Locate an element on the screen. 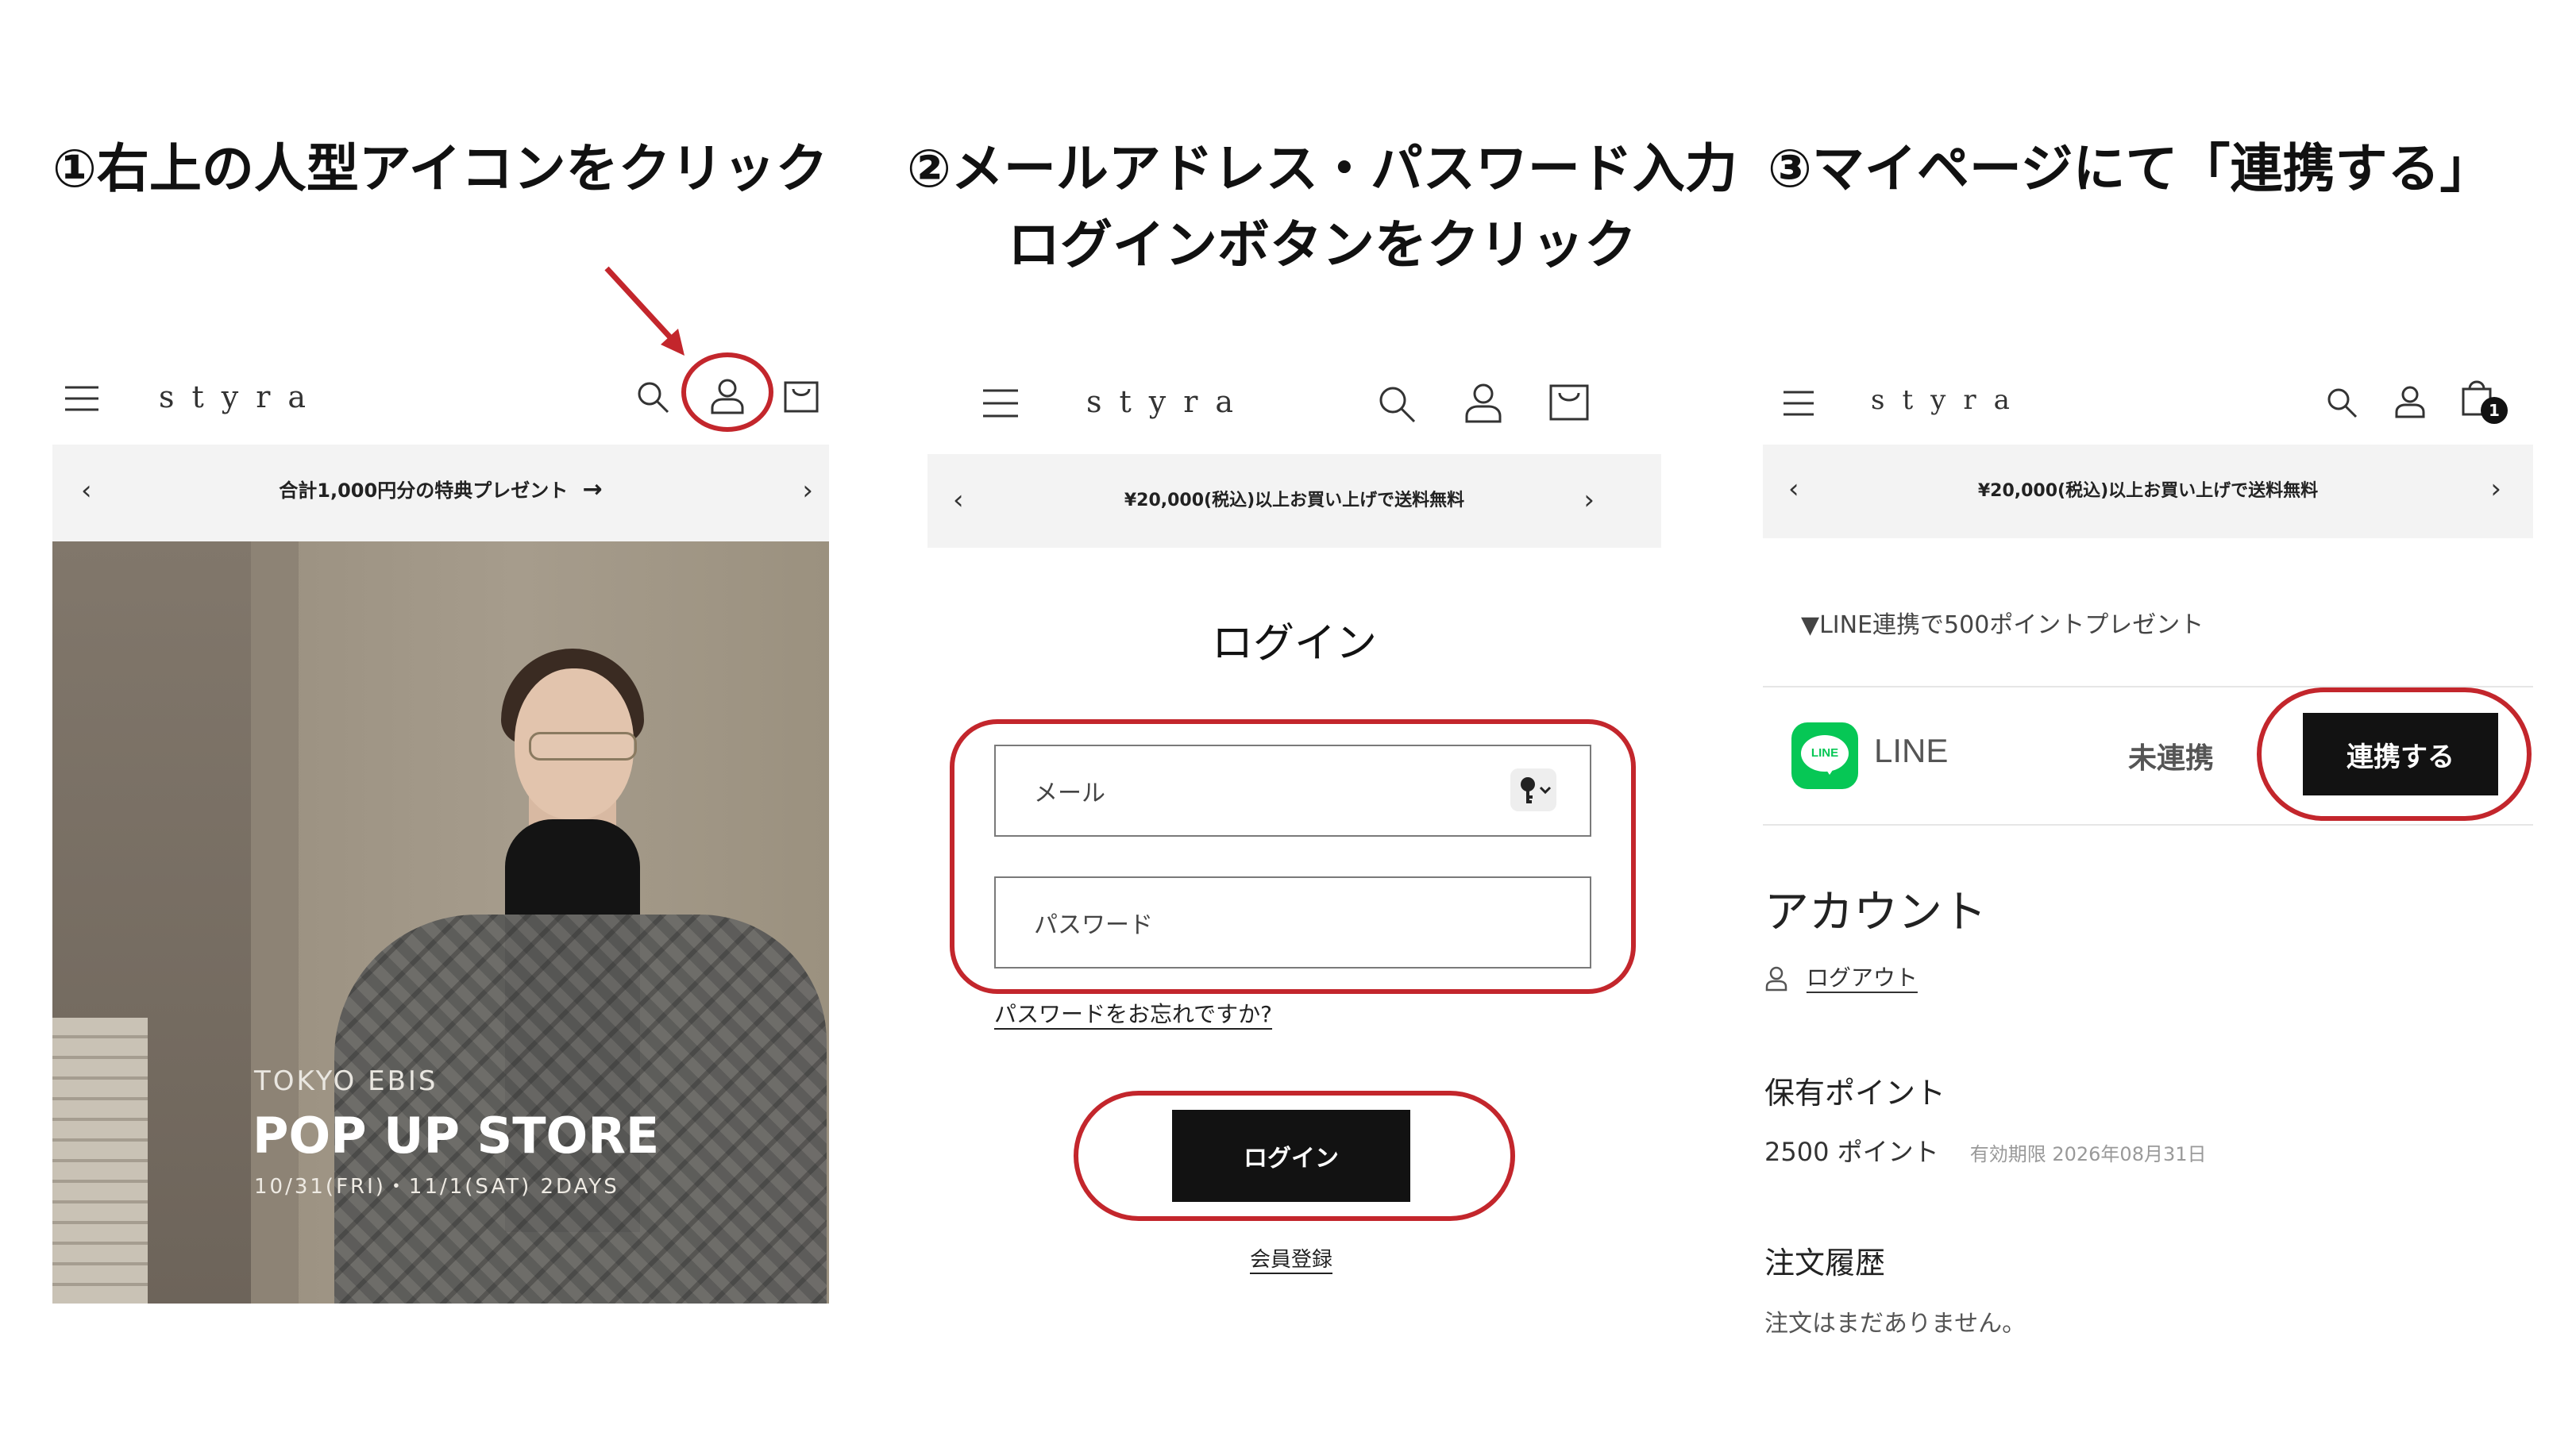 The width and height of the screenshot is (2576, 1448). user-icon is located at coordinates (1776, 979).